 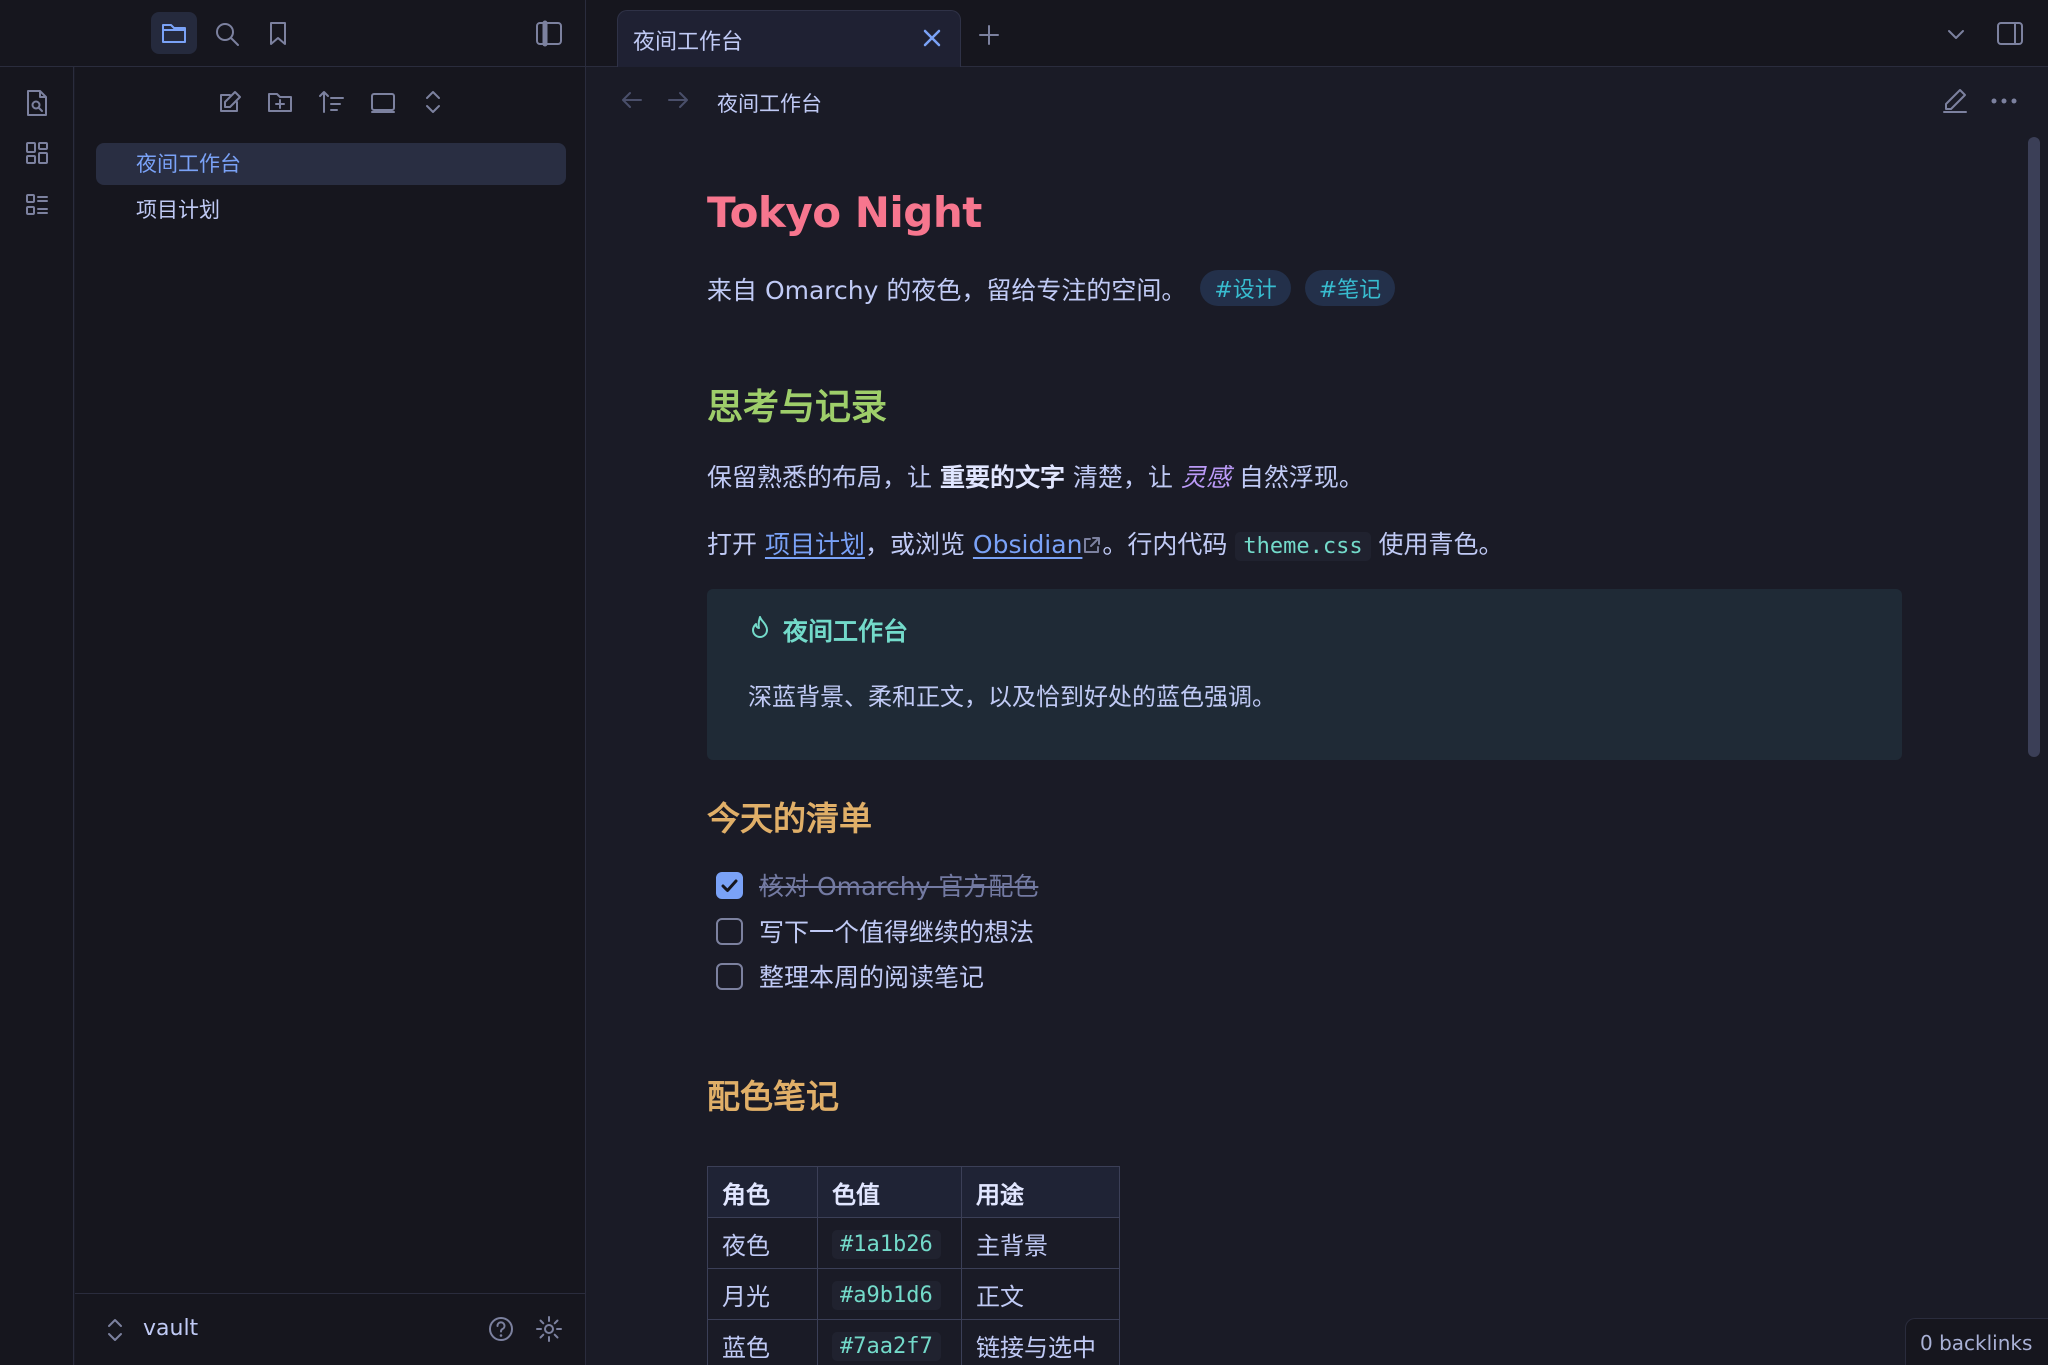 I want to click on table-cell: #a9b1d6, so click(x=889, y=1294).